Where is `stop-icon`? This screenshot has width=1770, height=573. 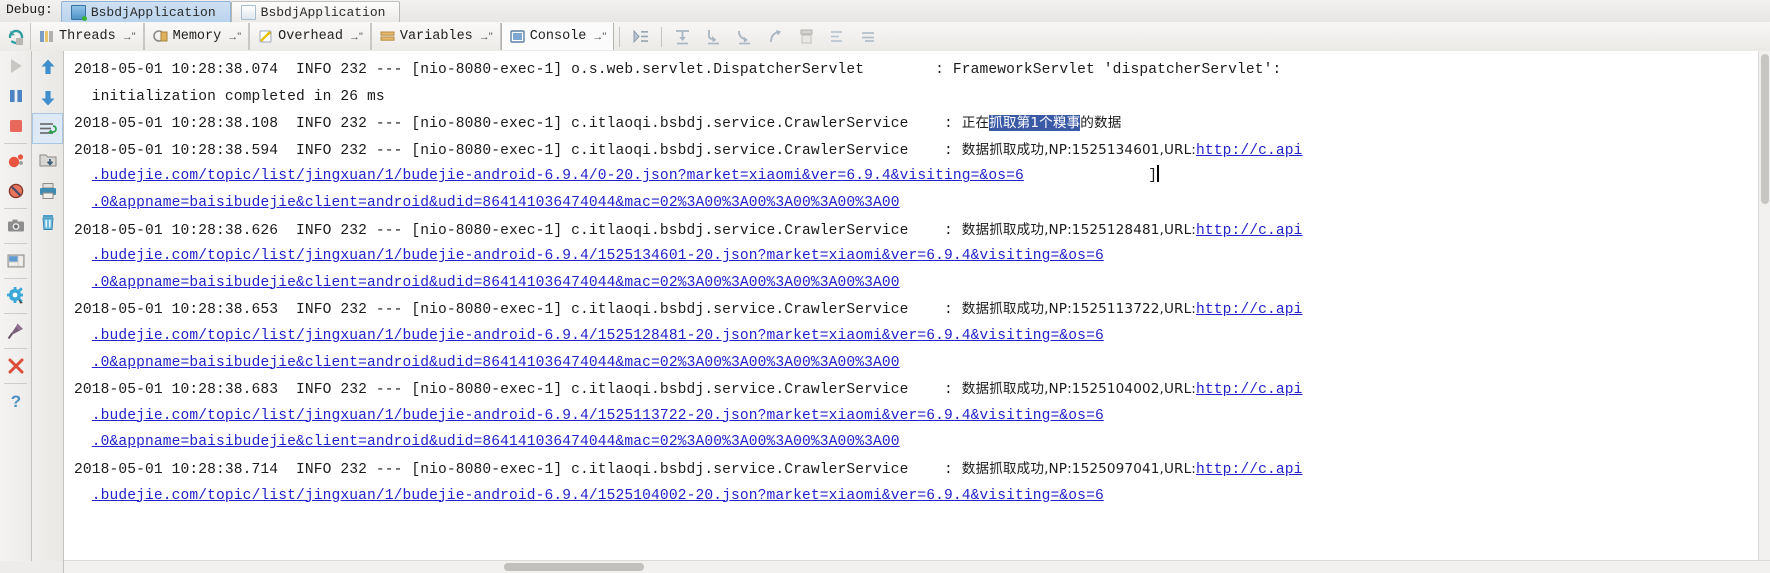
stop-icon is located at coordinates (15, 126).